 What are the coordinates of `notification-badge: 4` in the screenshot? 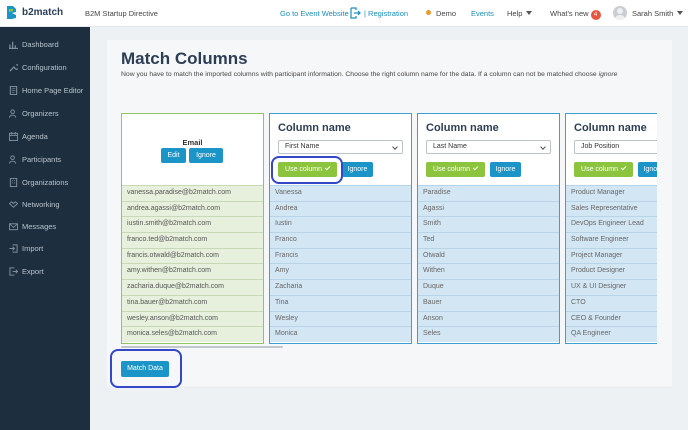 It's located at (595, 15).